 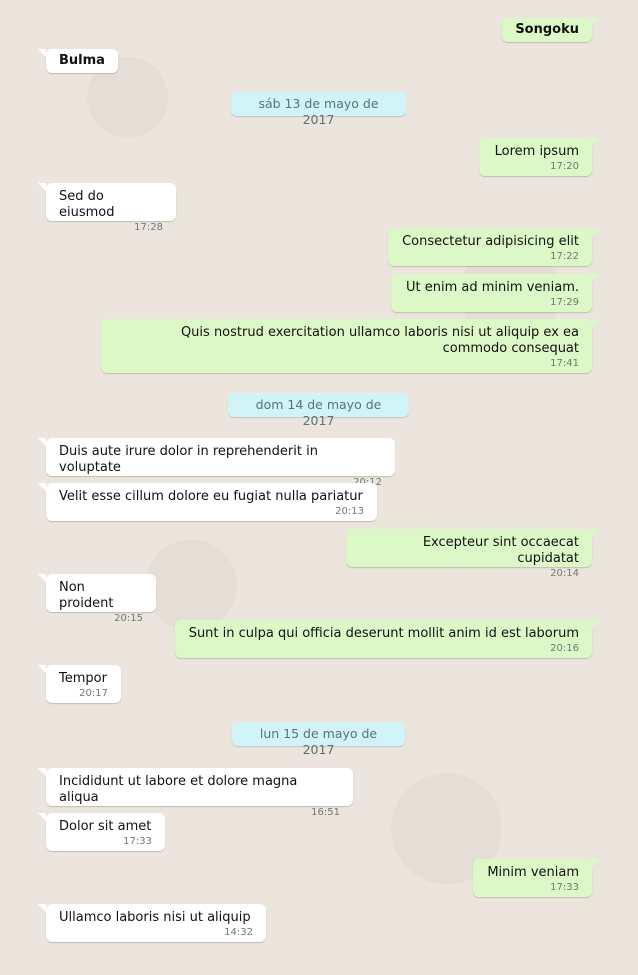 I want to click on message-text: Ullamco laboris nisi ut aliquip, so click(x=155, y=917).